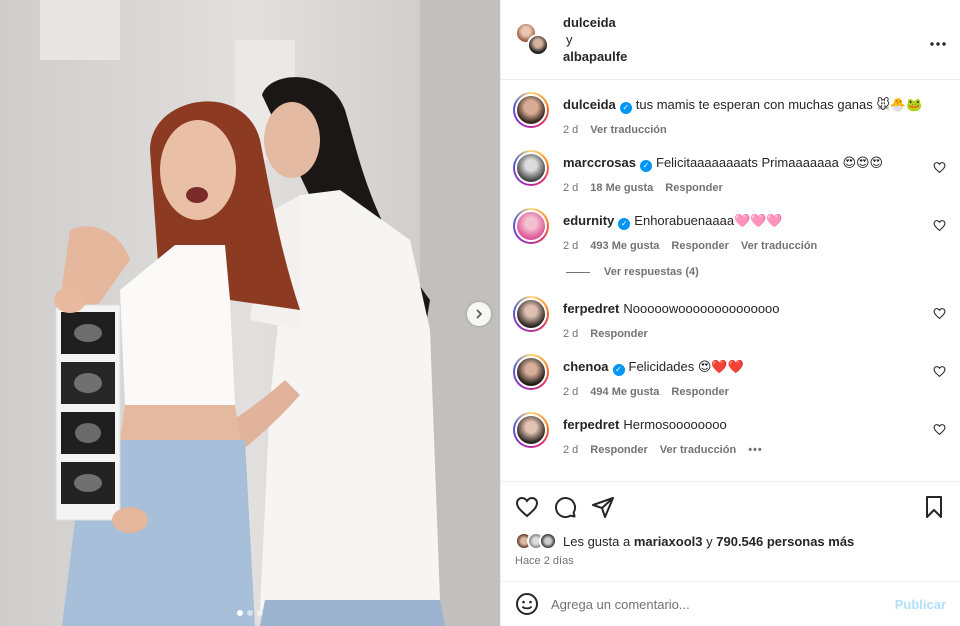 Image resolution: width=960 pixels, height=626 pixels. I want to click on username-link: marccrosas, so click(599, 162).